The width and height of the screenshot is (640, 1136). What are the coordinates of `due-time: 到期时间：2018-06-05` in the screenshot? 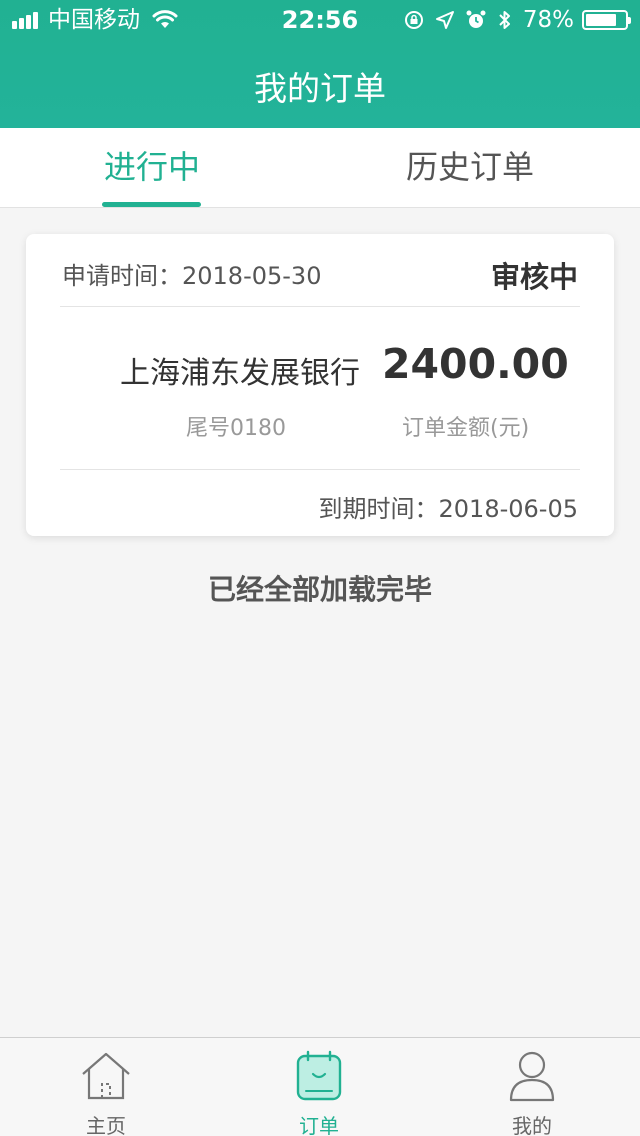 It's located at (448, 509).